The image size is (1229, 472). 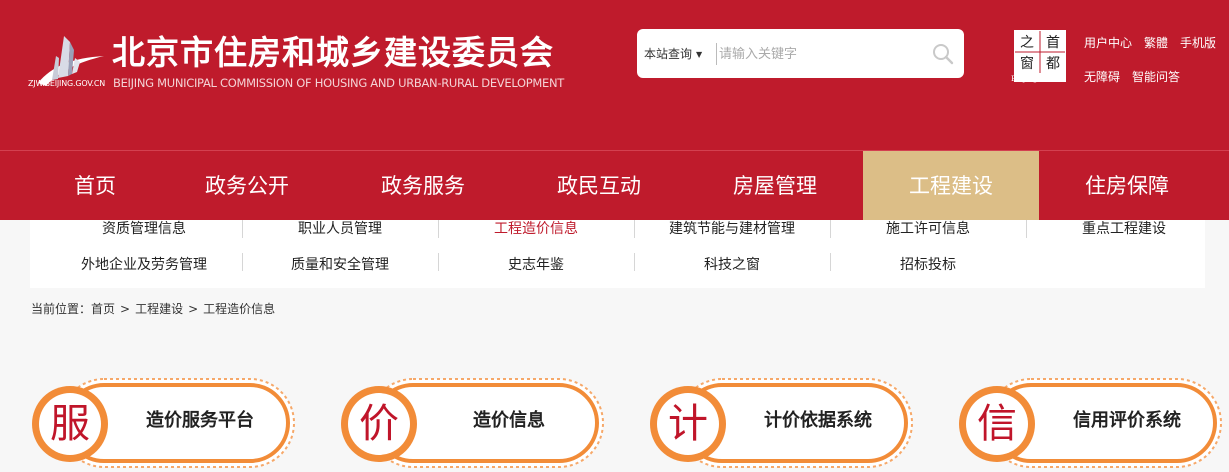 What do you see at coordinates (1127, 420) in the screenshot?
I see `card-label: 信用评价系统` at bounding box center [1127, 420].